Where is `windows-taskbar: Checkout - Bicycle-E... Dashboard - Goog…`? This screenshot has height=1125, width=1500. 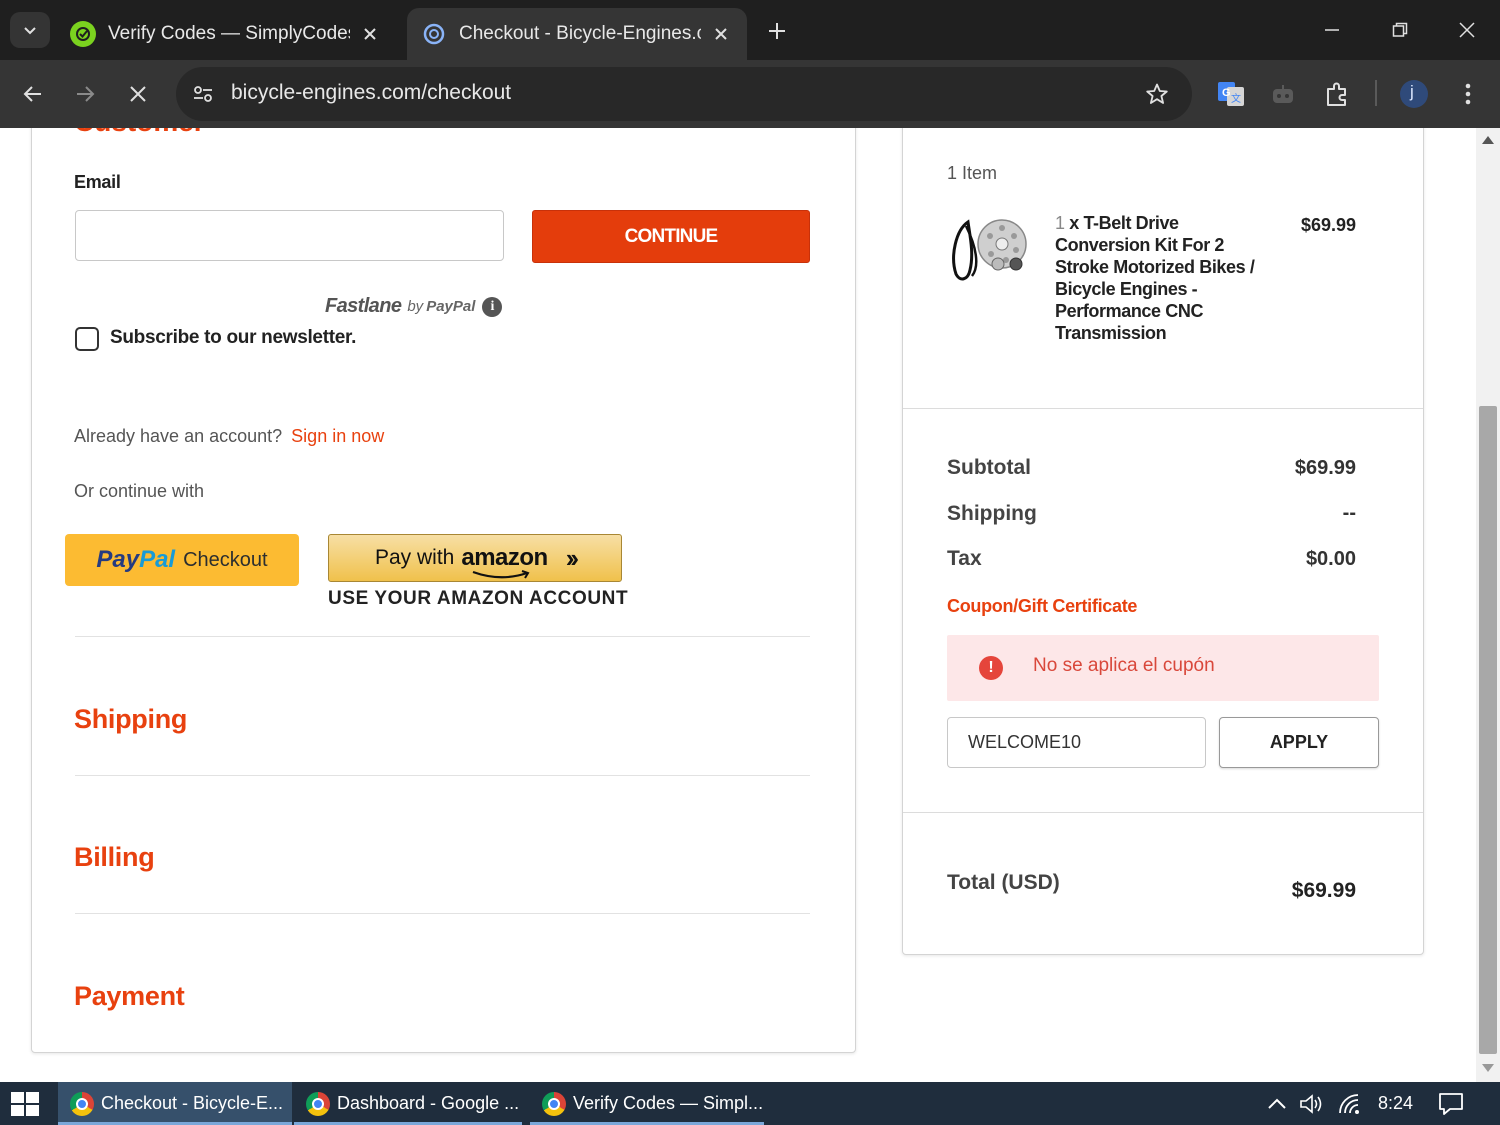 windows-taskbar: Checkout - Bicycle-E... Dashboard - Goog… is located at coordinates (750, 1103).